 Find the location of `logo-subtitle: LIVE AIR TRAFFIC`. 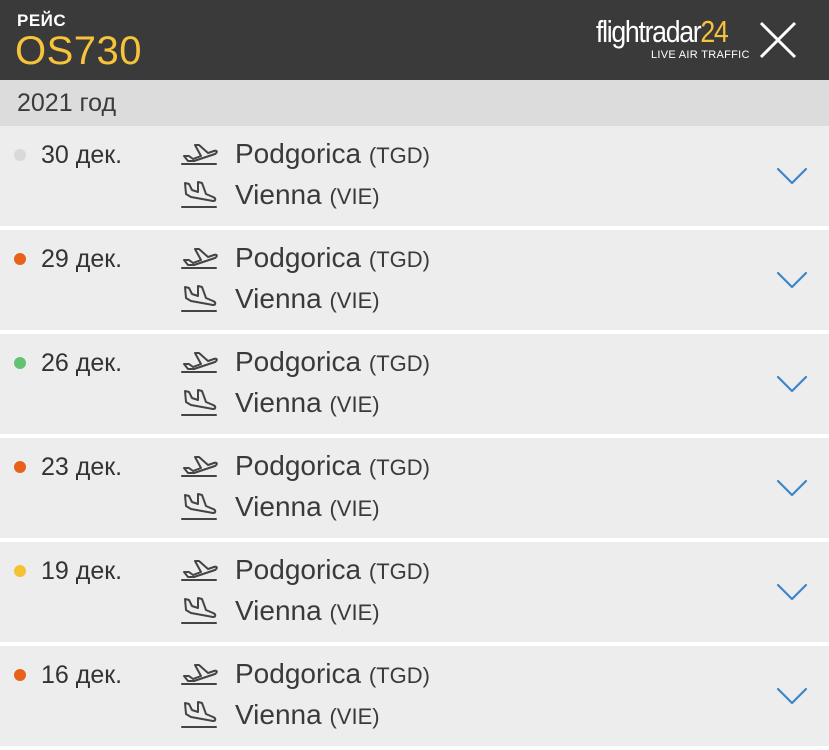

logo-subtitle: LIVE AIR TRAFFIC is located at coordinates (700, 55).